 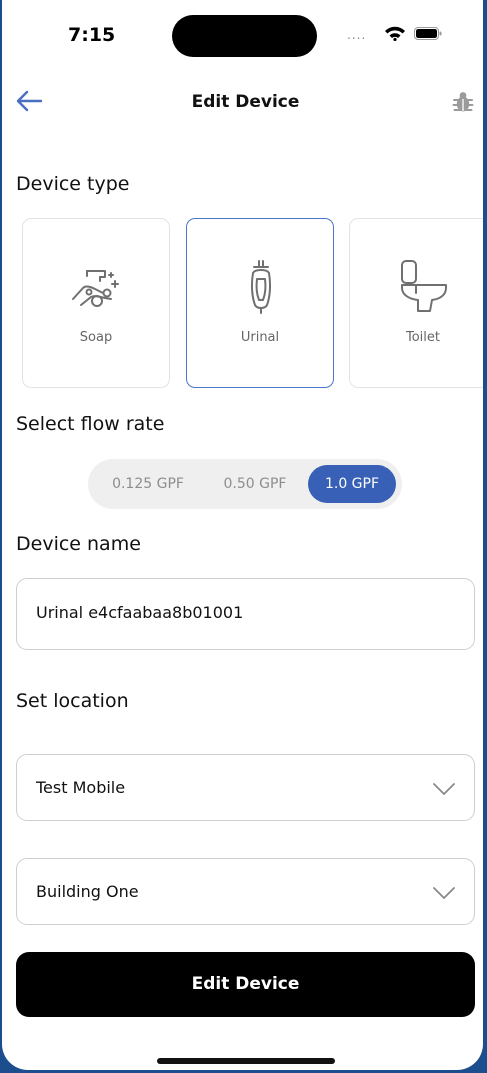 What do you see at coordinates (95, 288) in the screenshot?
I see `soap-hands-icon` at bounding box center [95, 288].